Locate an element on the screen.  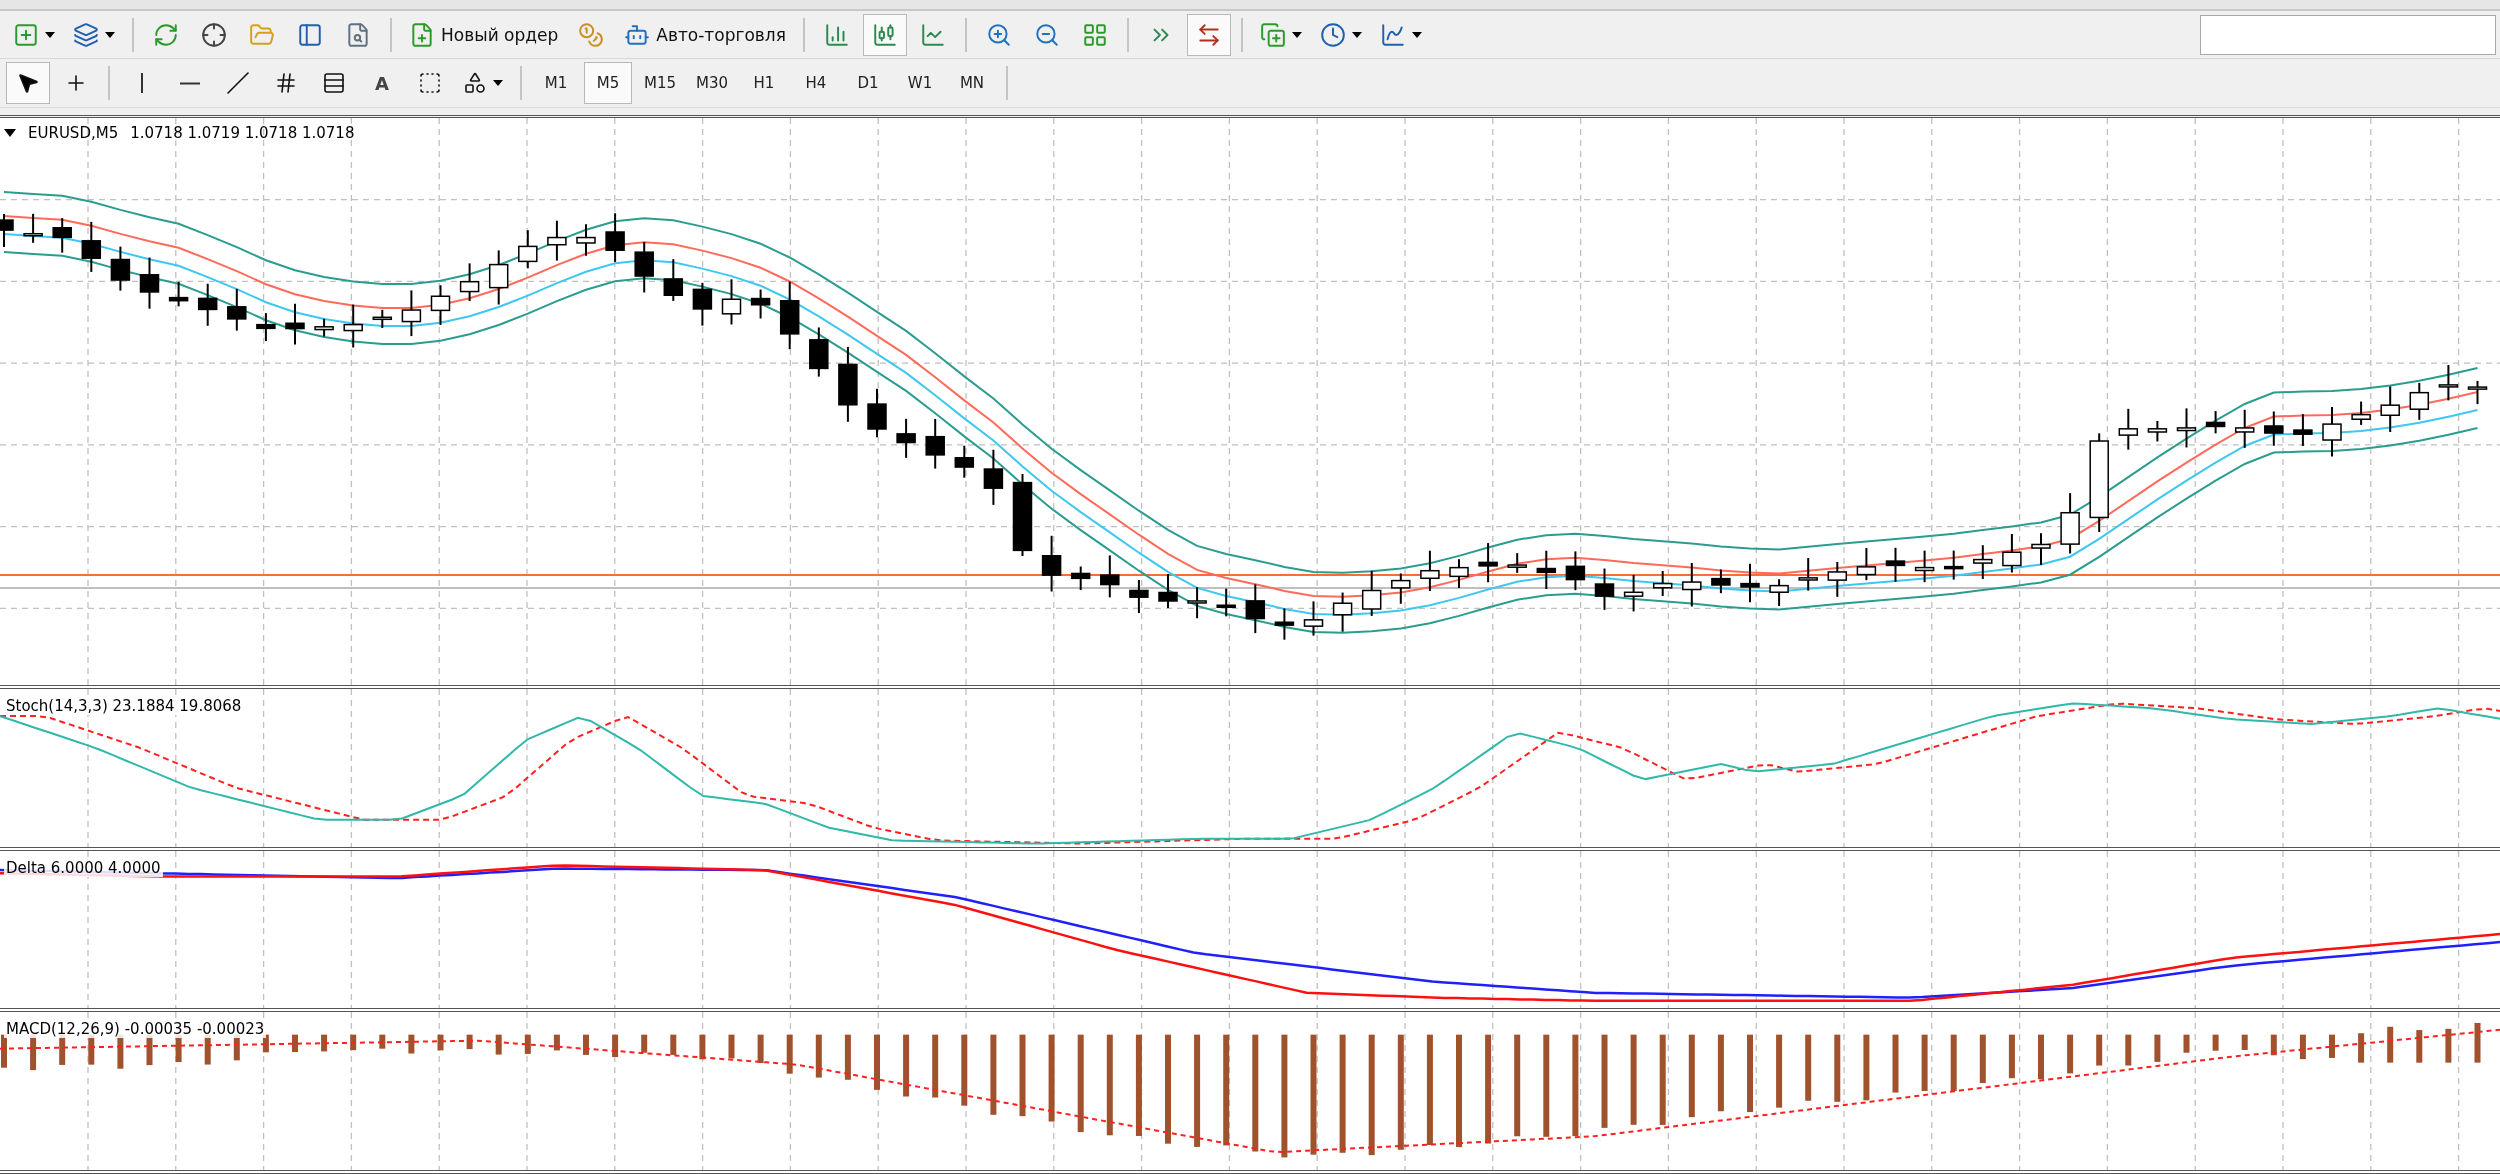
timeframe-button: M15 is located at coordinates (660, 83).